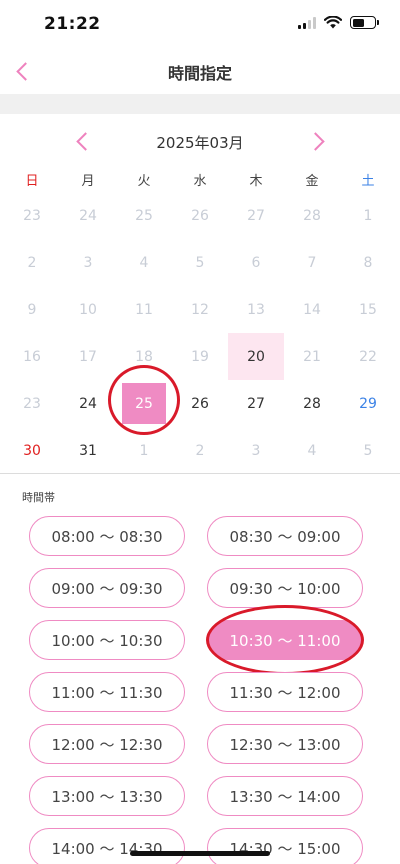  Describe the element at coordinates (107, 846) in the screenshot. I see `time-slot-button: 14:00 ～ 14:30` at that location.